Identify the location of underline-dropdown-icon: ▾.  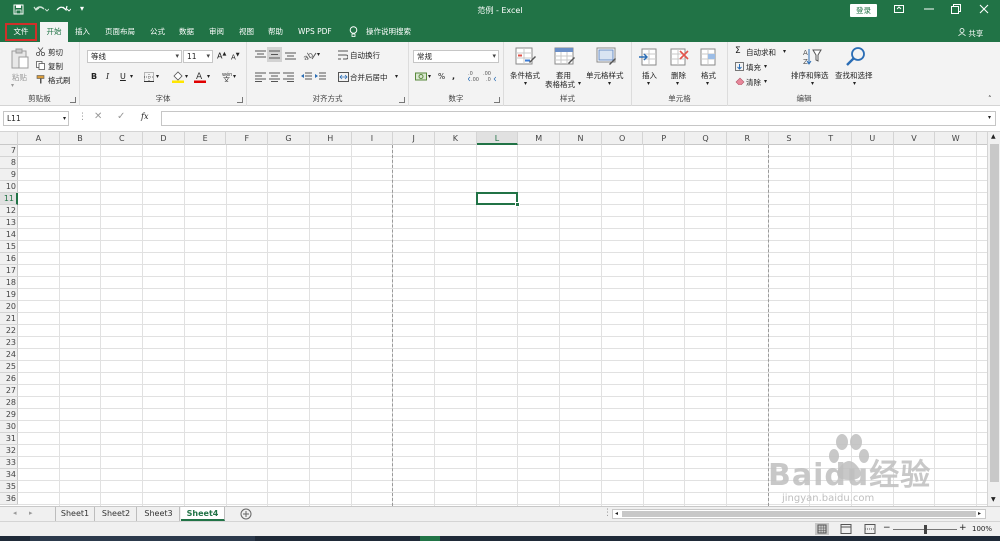
(131, 76).